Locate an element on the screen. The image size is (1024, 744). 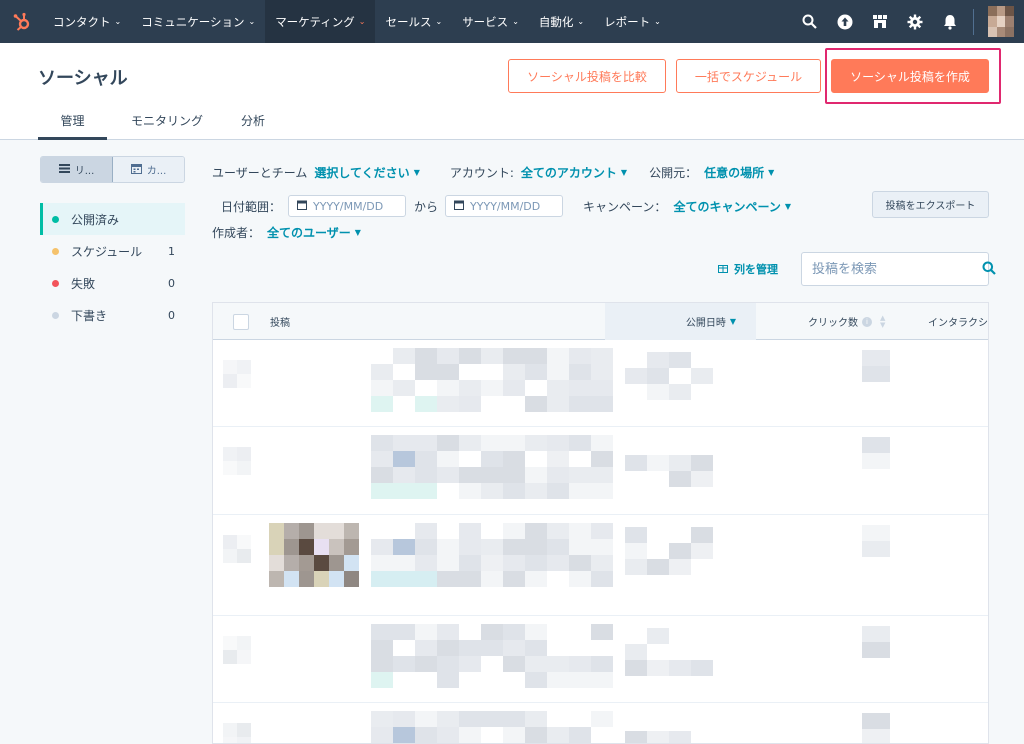
nav-item-2: マーケティング ⌄ is located at coordinates (320, 21).